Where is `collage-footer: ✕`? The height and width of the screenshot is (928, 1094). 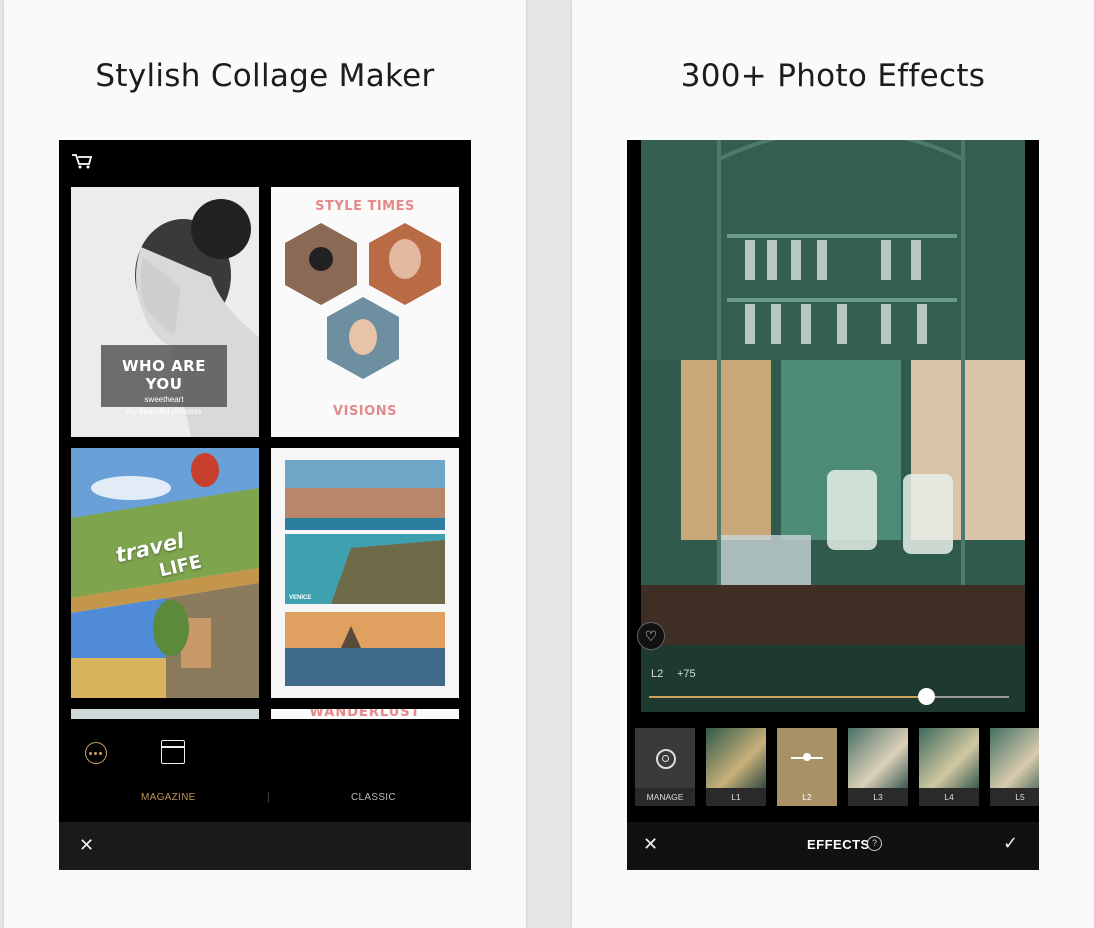 collage-footer: ✕ is located at coordinates (265, 846).